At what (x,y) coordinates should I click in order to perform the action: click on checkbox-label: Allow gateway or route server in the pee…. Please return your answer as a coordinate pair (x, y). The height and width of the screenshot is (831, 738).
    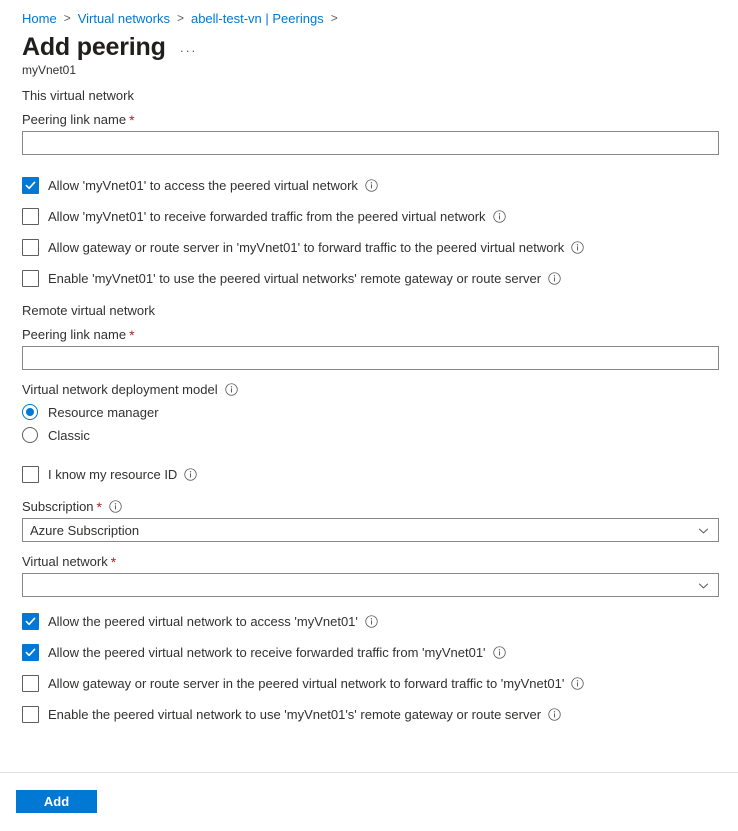
    Looking at the image, I should click on (306, 683).